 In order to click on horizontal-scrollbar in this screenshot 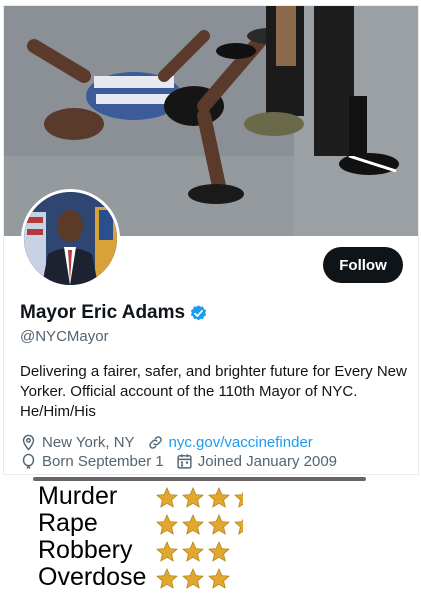, I will do `click(199, 479)`.